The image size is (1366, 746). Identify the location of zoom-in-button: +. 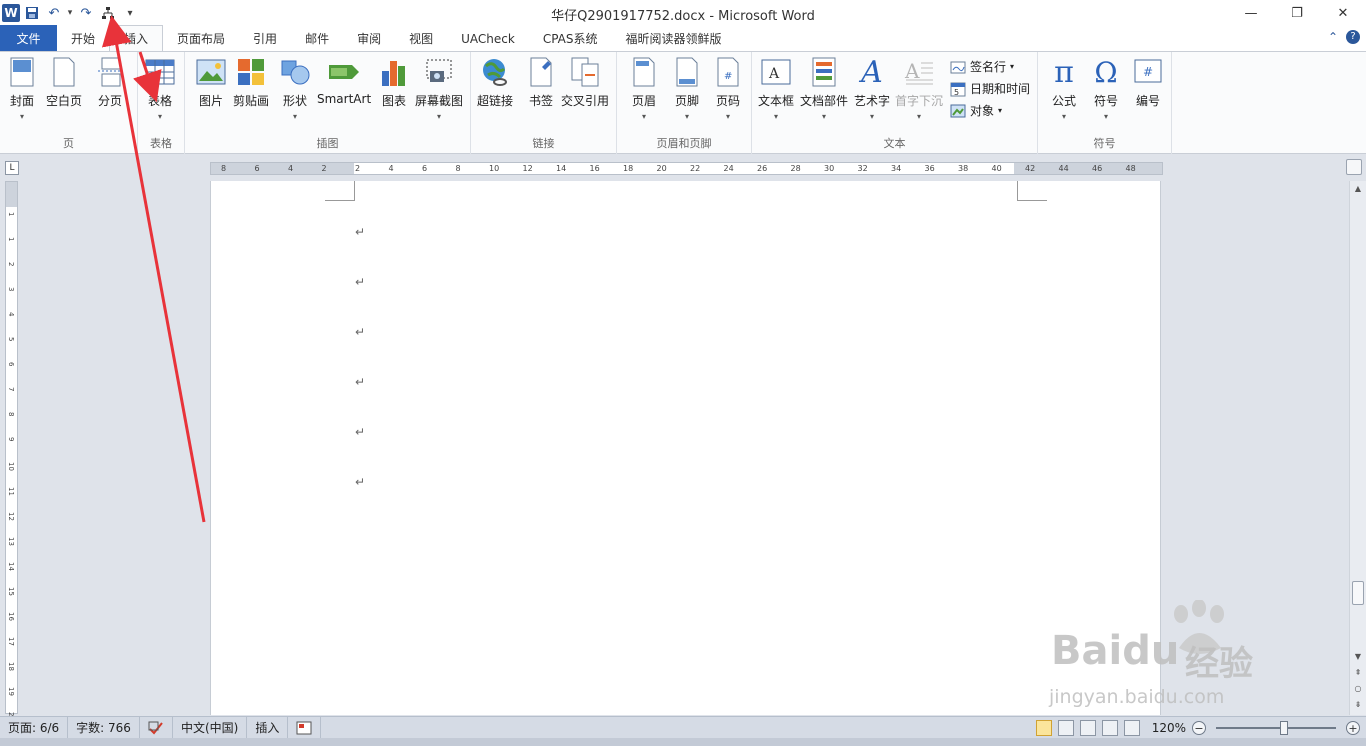
(1353, 728).